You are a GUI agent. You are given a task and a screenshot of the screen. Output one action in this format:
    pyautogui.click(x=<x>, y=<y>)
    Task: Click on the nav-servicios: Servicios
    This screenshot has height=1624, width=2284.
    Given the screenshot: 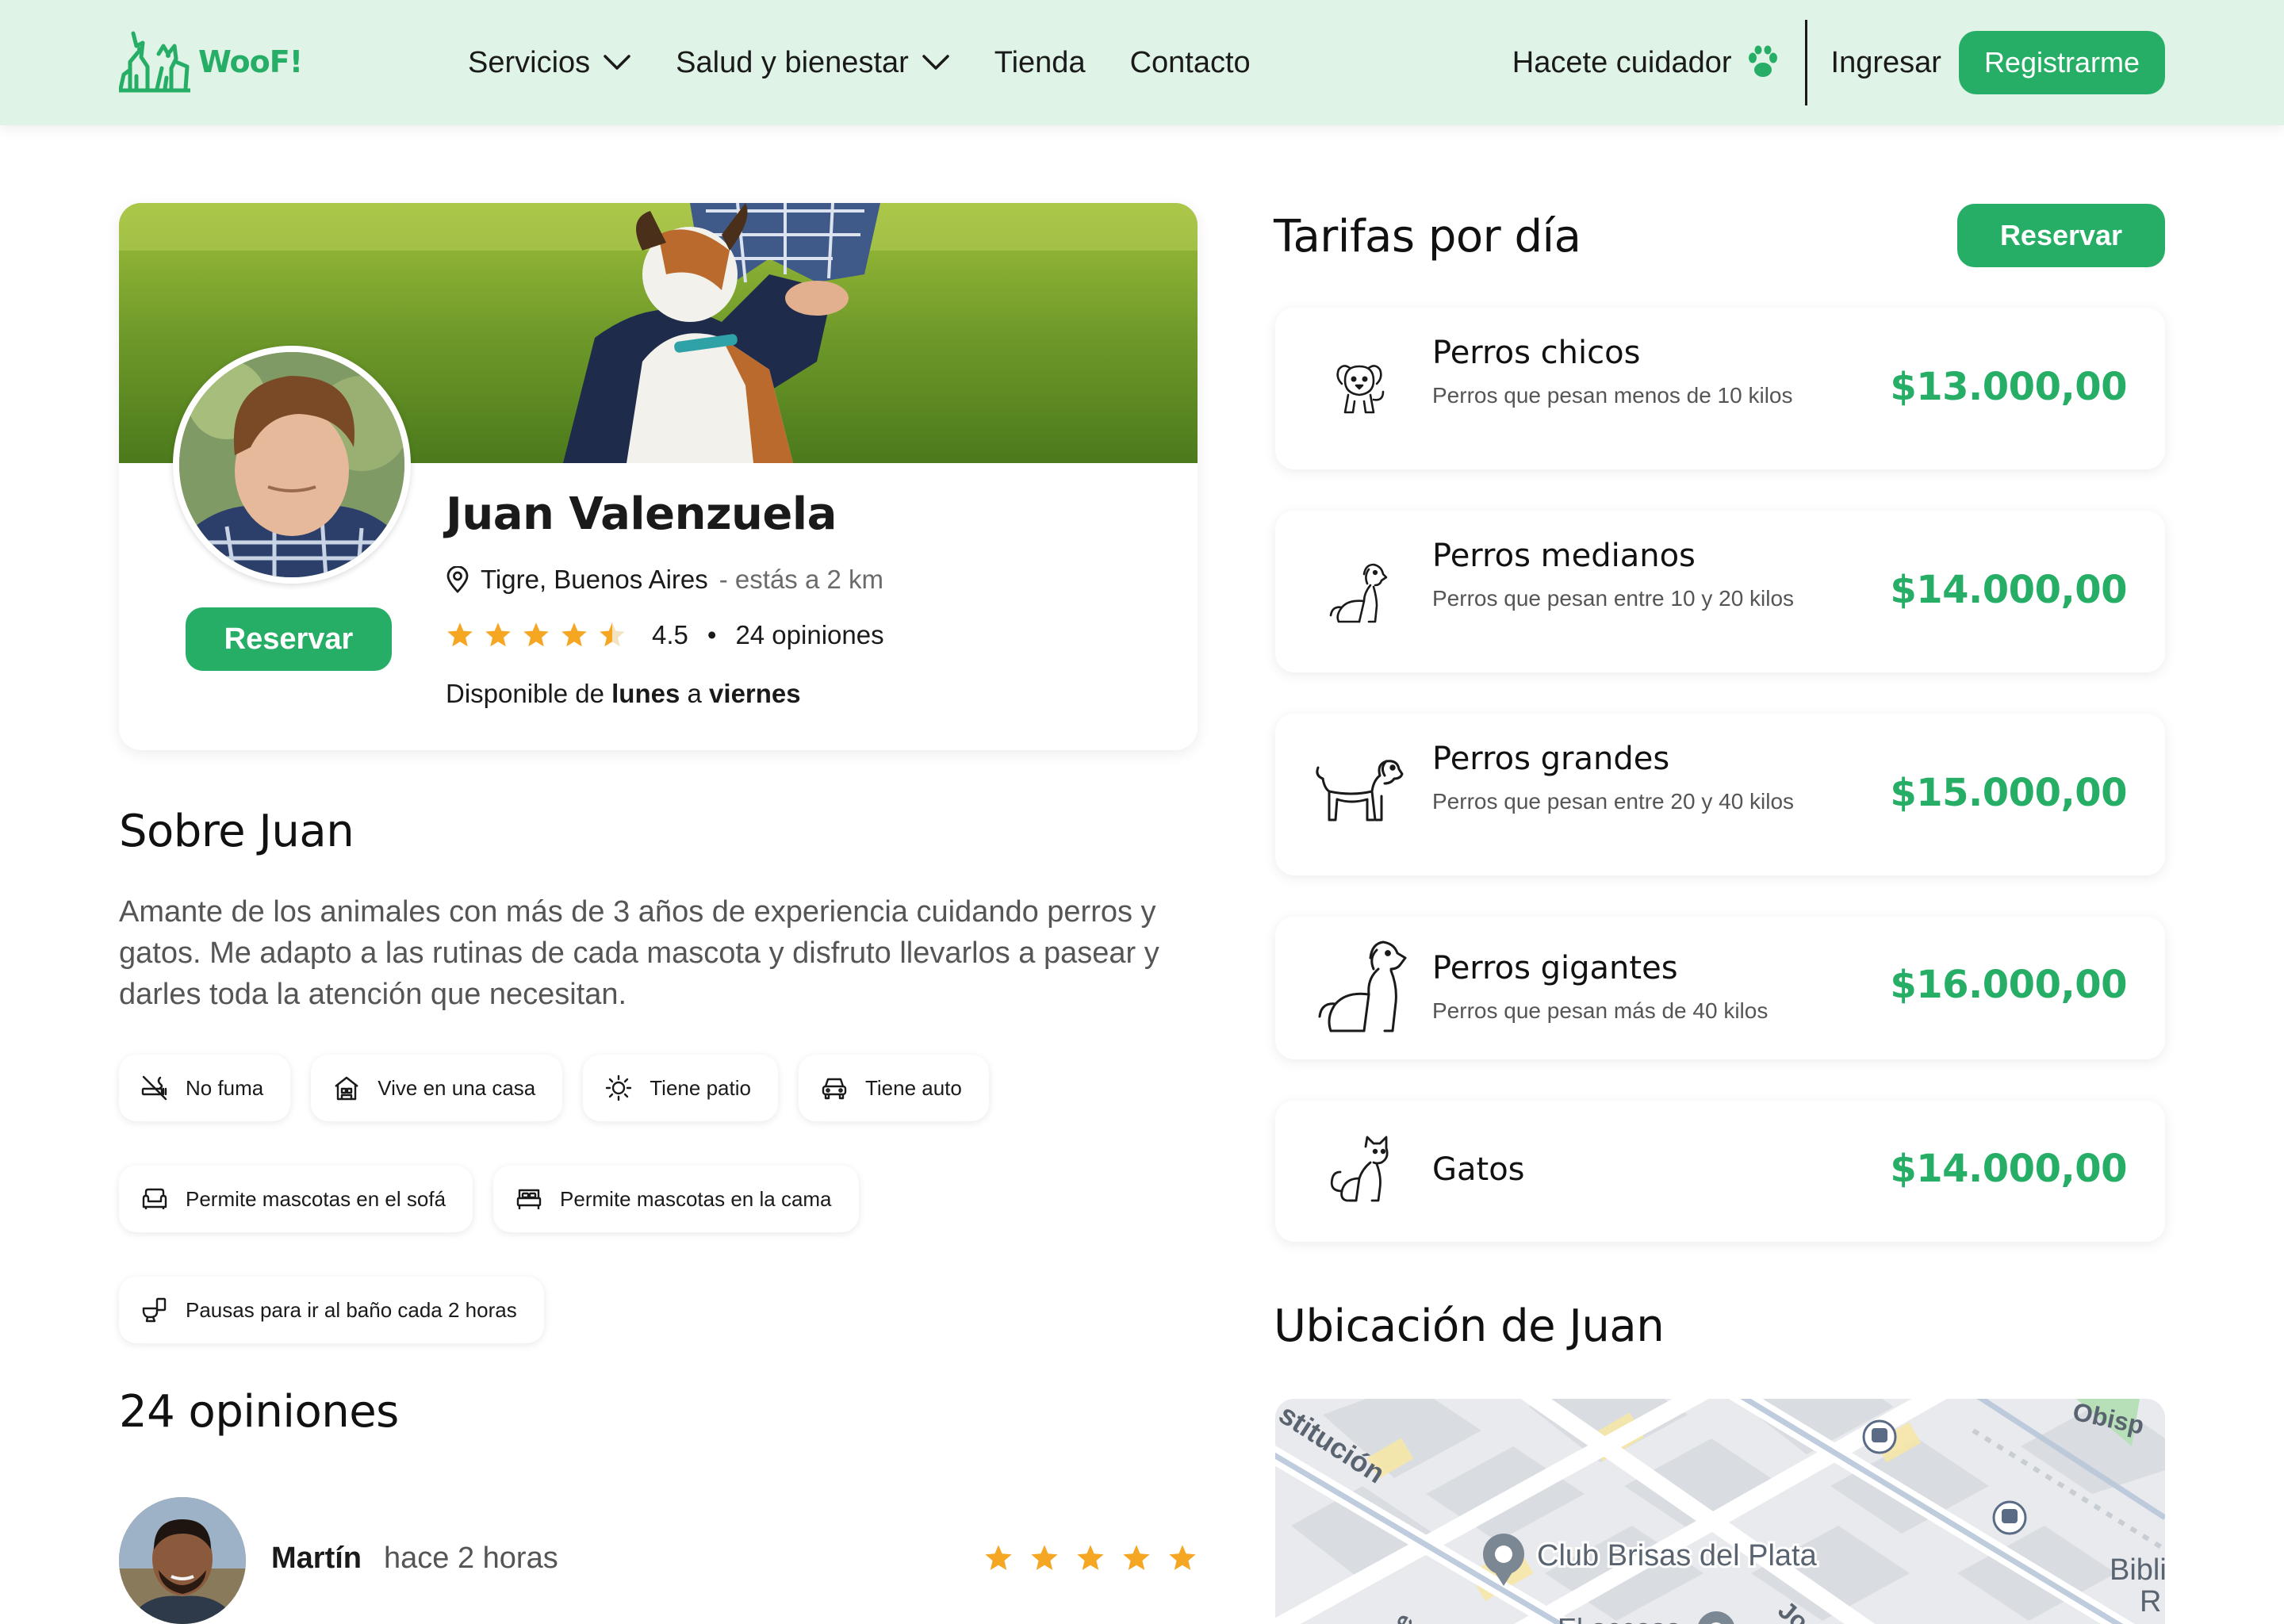 What is the action you would take?
    pyautogui.click(x=549, y=63)
    